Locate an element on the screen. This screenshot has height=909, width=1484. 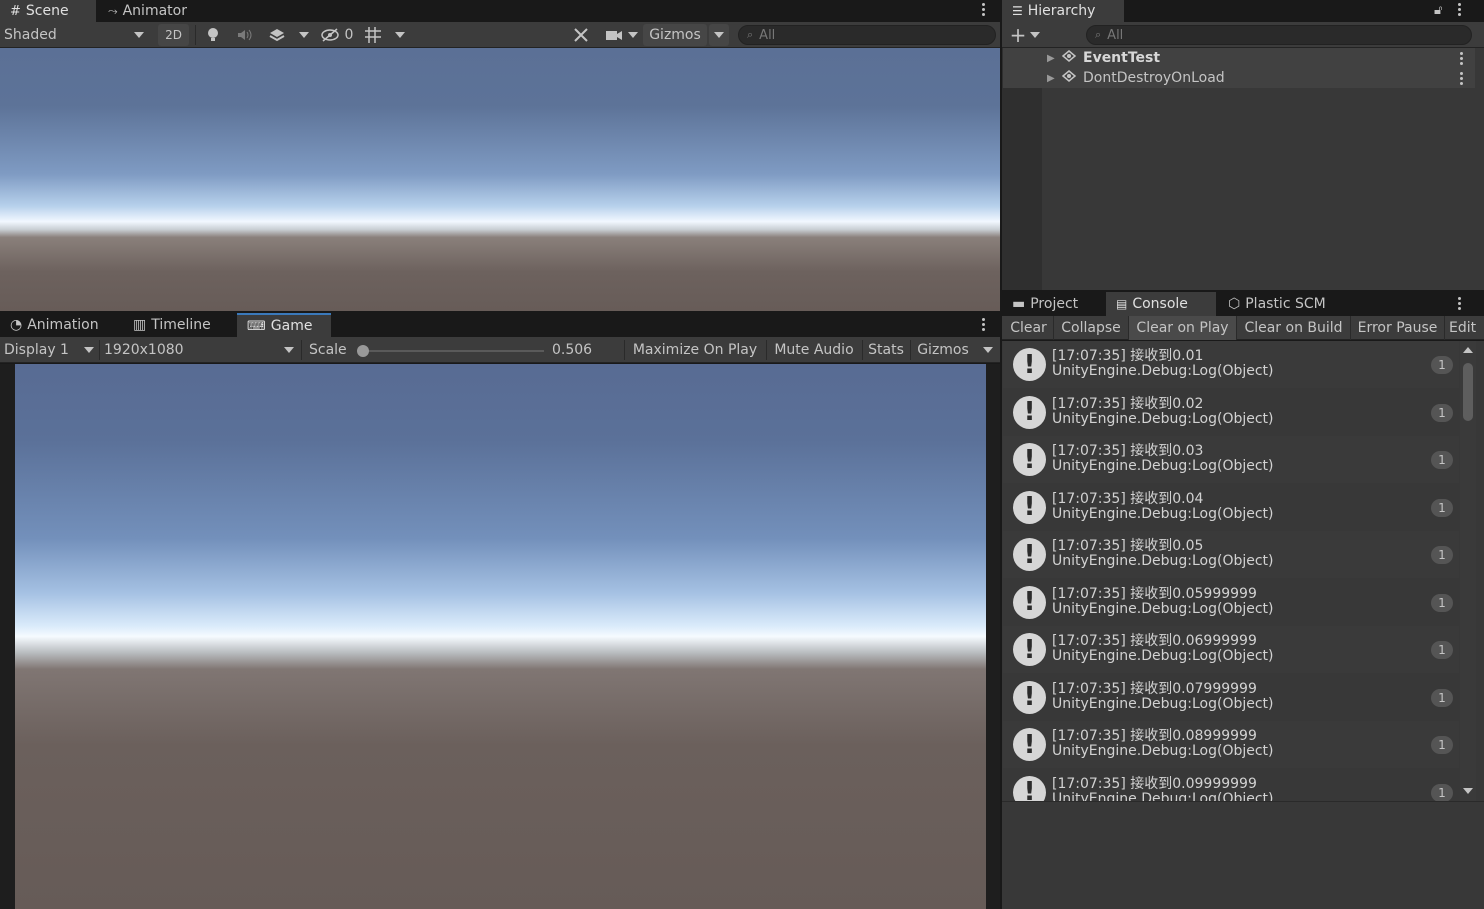
display-label: Display 1 is located at coordinates (36, 350).